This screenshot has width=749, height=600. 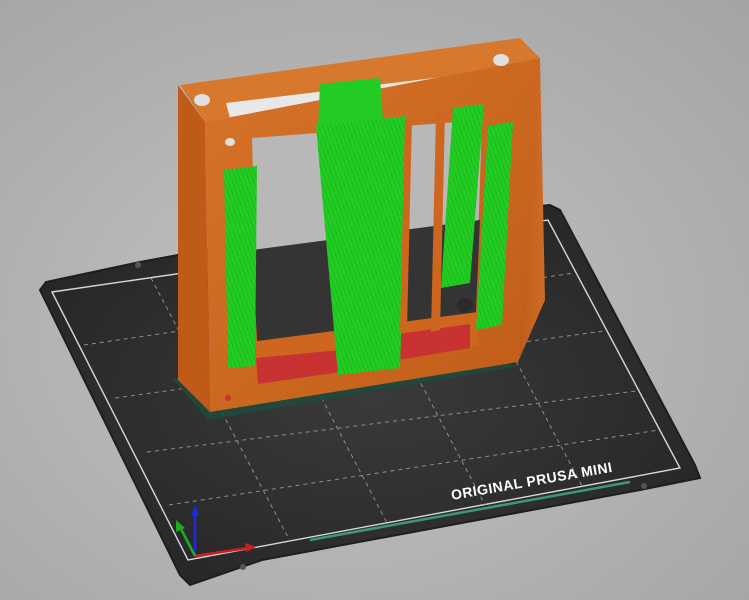 I want to click on hole-top-left, so click(x=202, y=100).